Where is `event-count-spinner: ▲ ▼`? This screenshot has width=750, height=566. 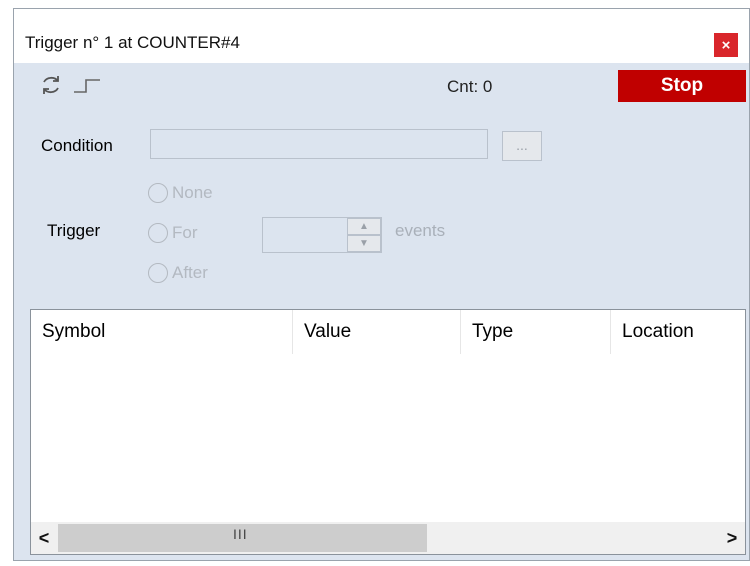 event-count-spinner: ▲ ▼ is located at coordinates (364, 235).